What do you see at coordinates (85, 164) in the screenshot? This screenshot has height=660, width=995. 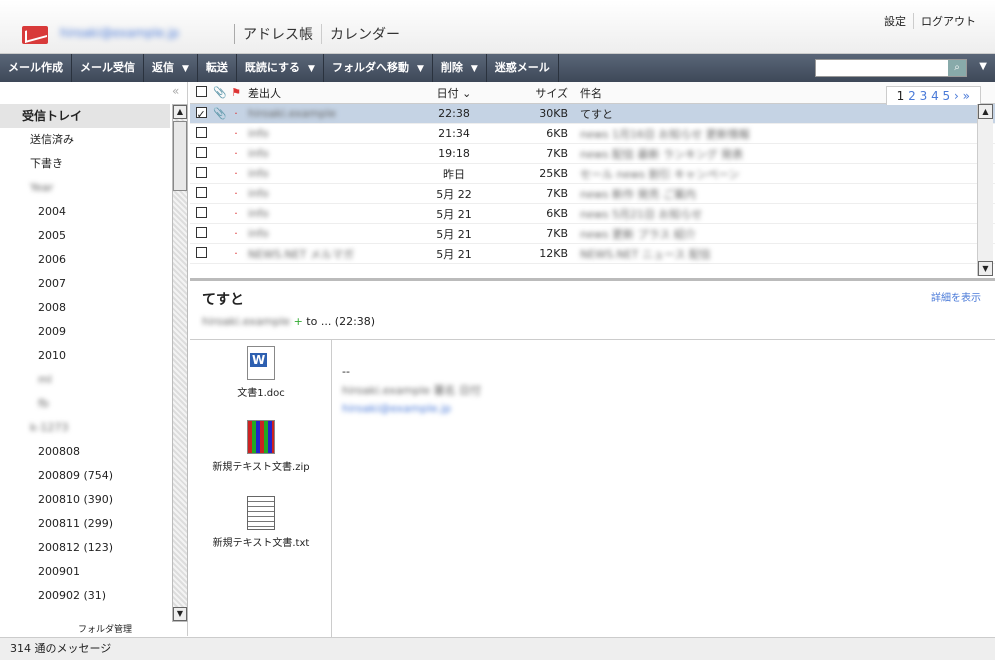 I see `folder-drafts: 下書き` at bounding box center [85, 164].